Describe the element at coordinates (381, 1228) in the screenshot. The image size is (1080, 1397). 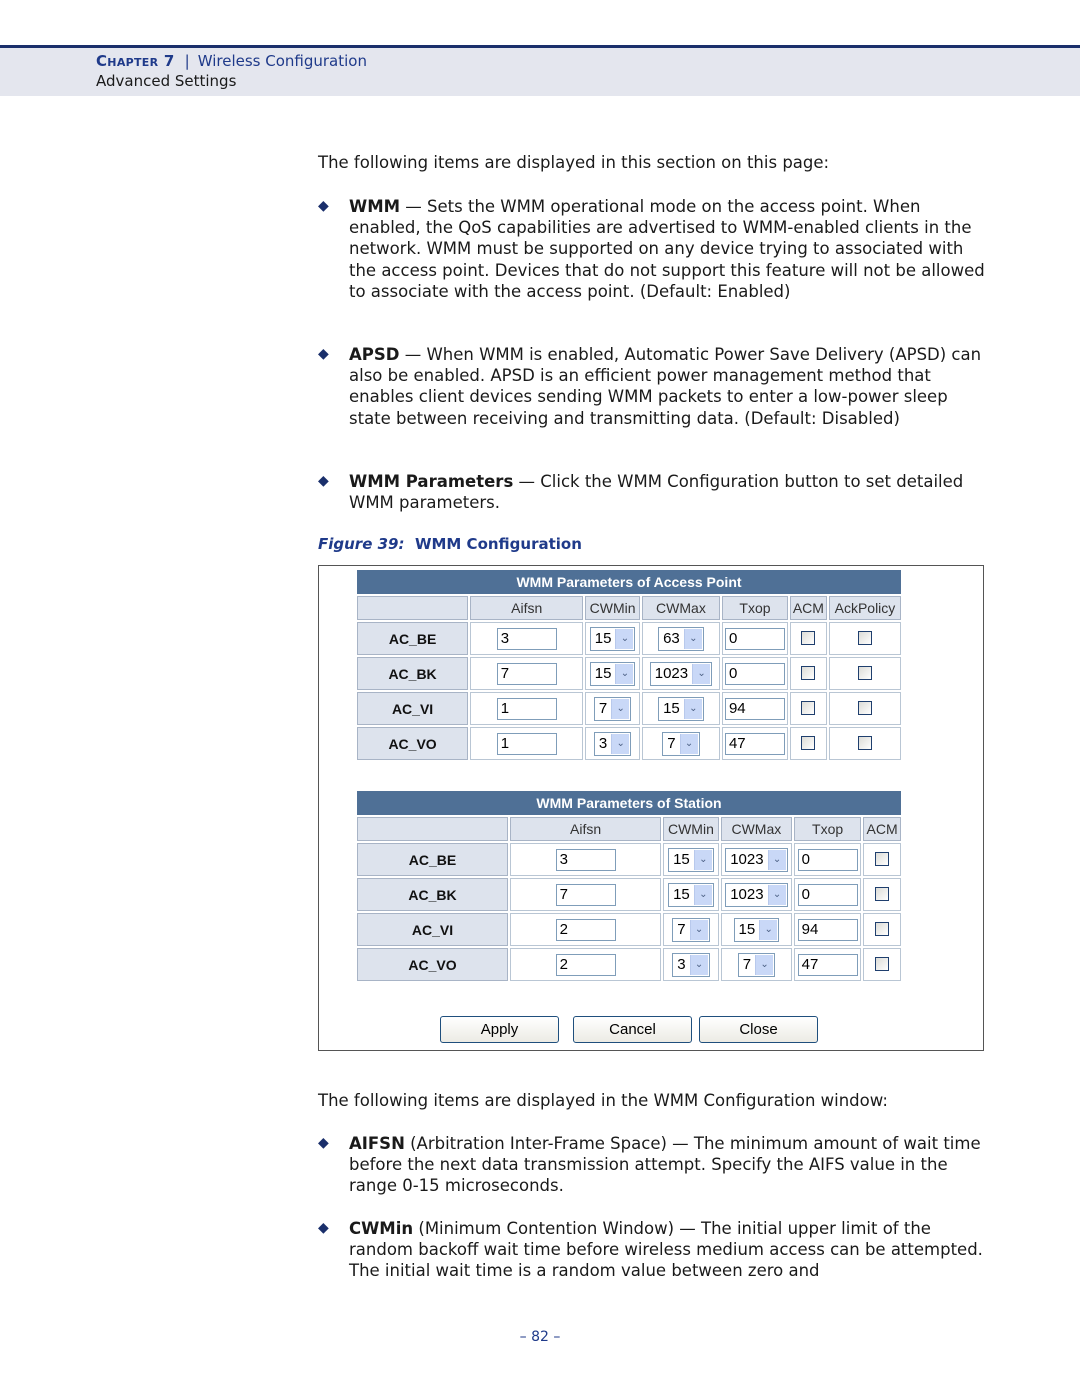
I see `bullet-term: CWMin` at that location.